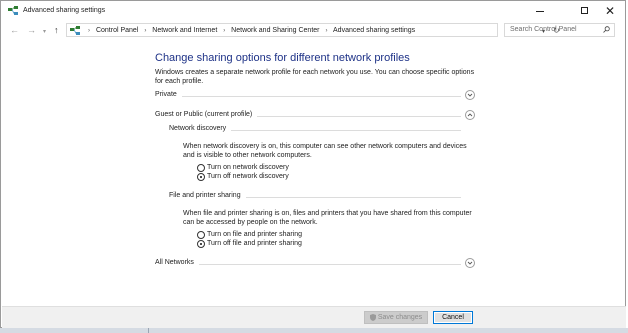  I want to click on cancel-label: Cancel, so click(453, 317).